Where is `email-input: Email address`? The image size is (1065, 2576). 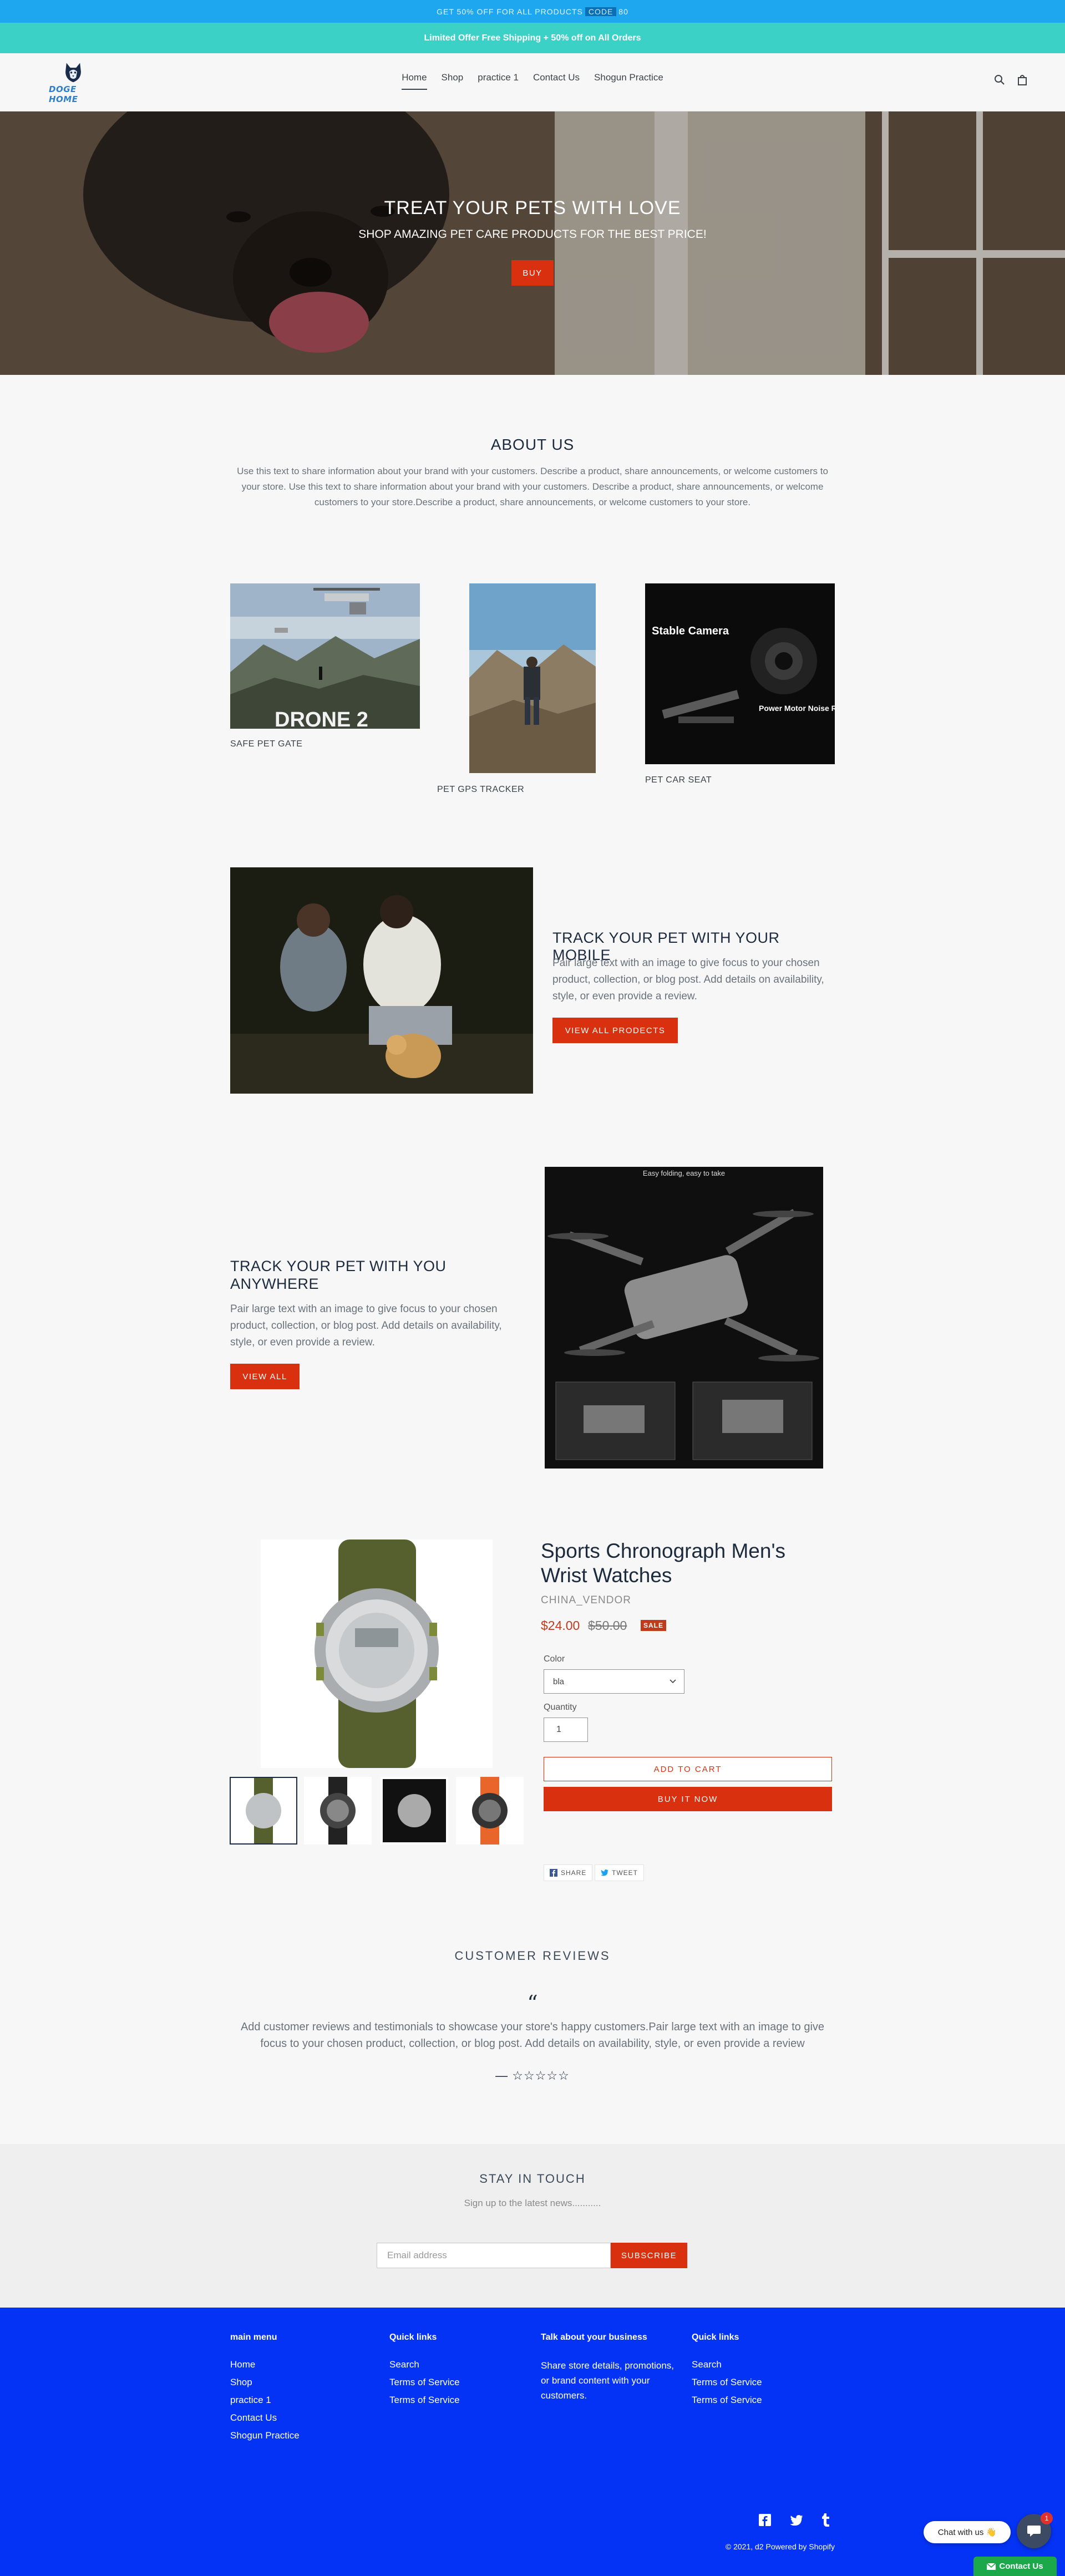 email-input: Email address is located at coordinates (494, 2255).